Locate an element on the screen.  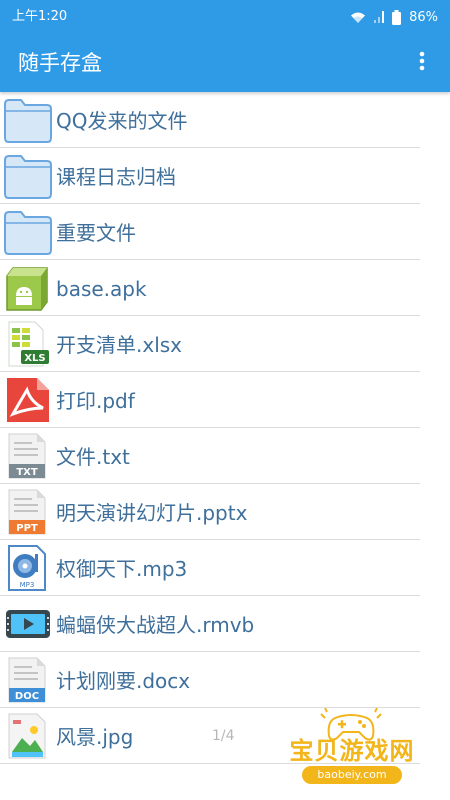
pdf-file-icon is located at coordinates (28, 400).